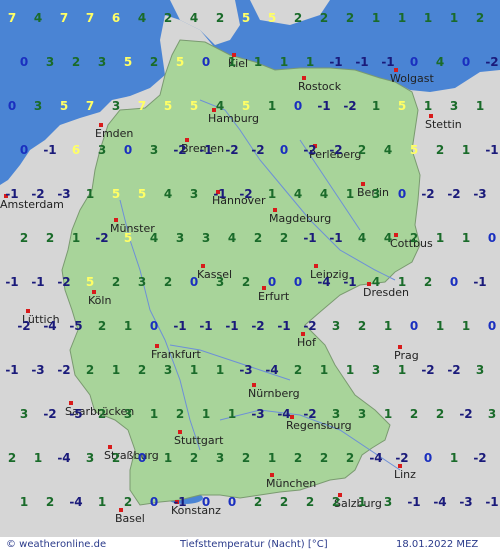 The image size is (500, 553). I want to click on city-label: Münster, so click(132, 228).